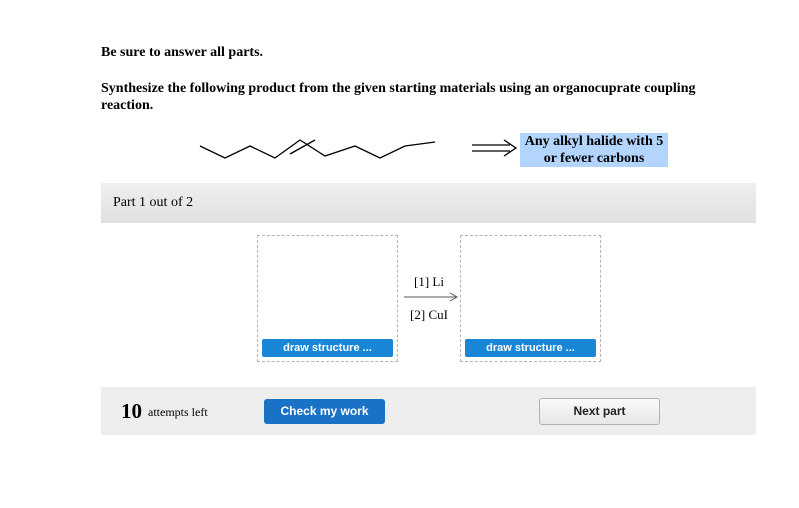  I want to click on next-part-button: Next part, so click(599, 411).